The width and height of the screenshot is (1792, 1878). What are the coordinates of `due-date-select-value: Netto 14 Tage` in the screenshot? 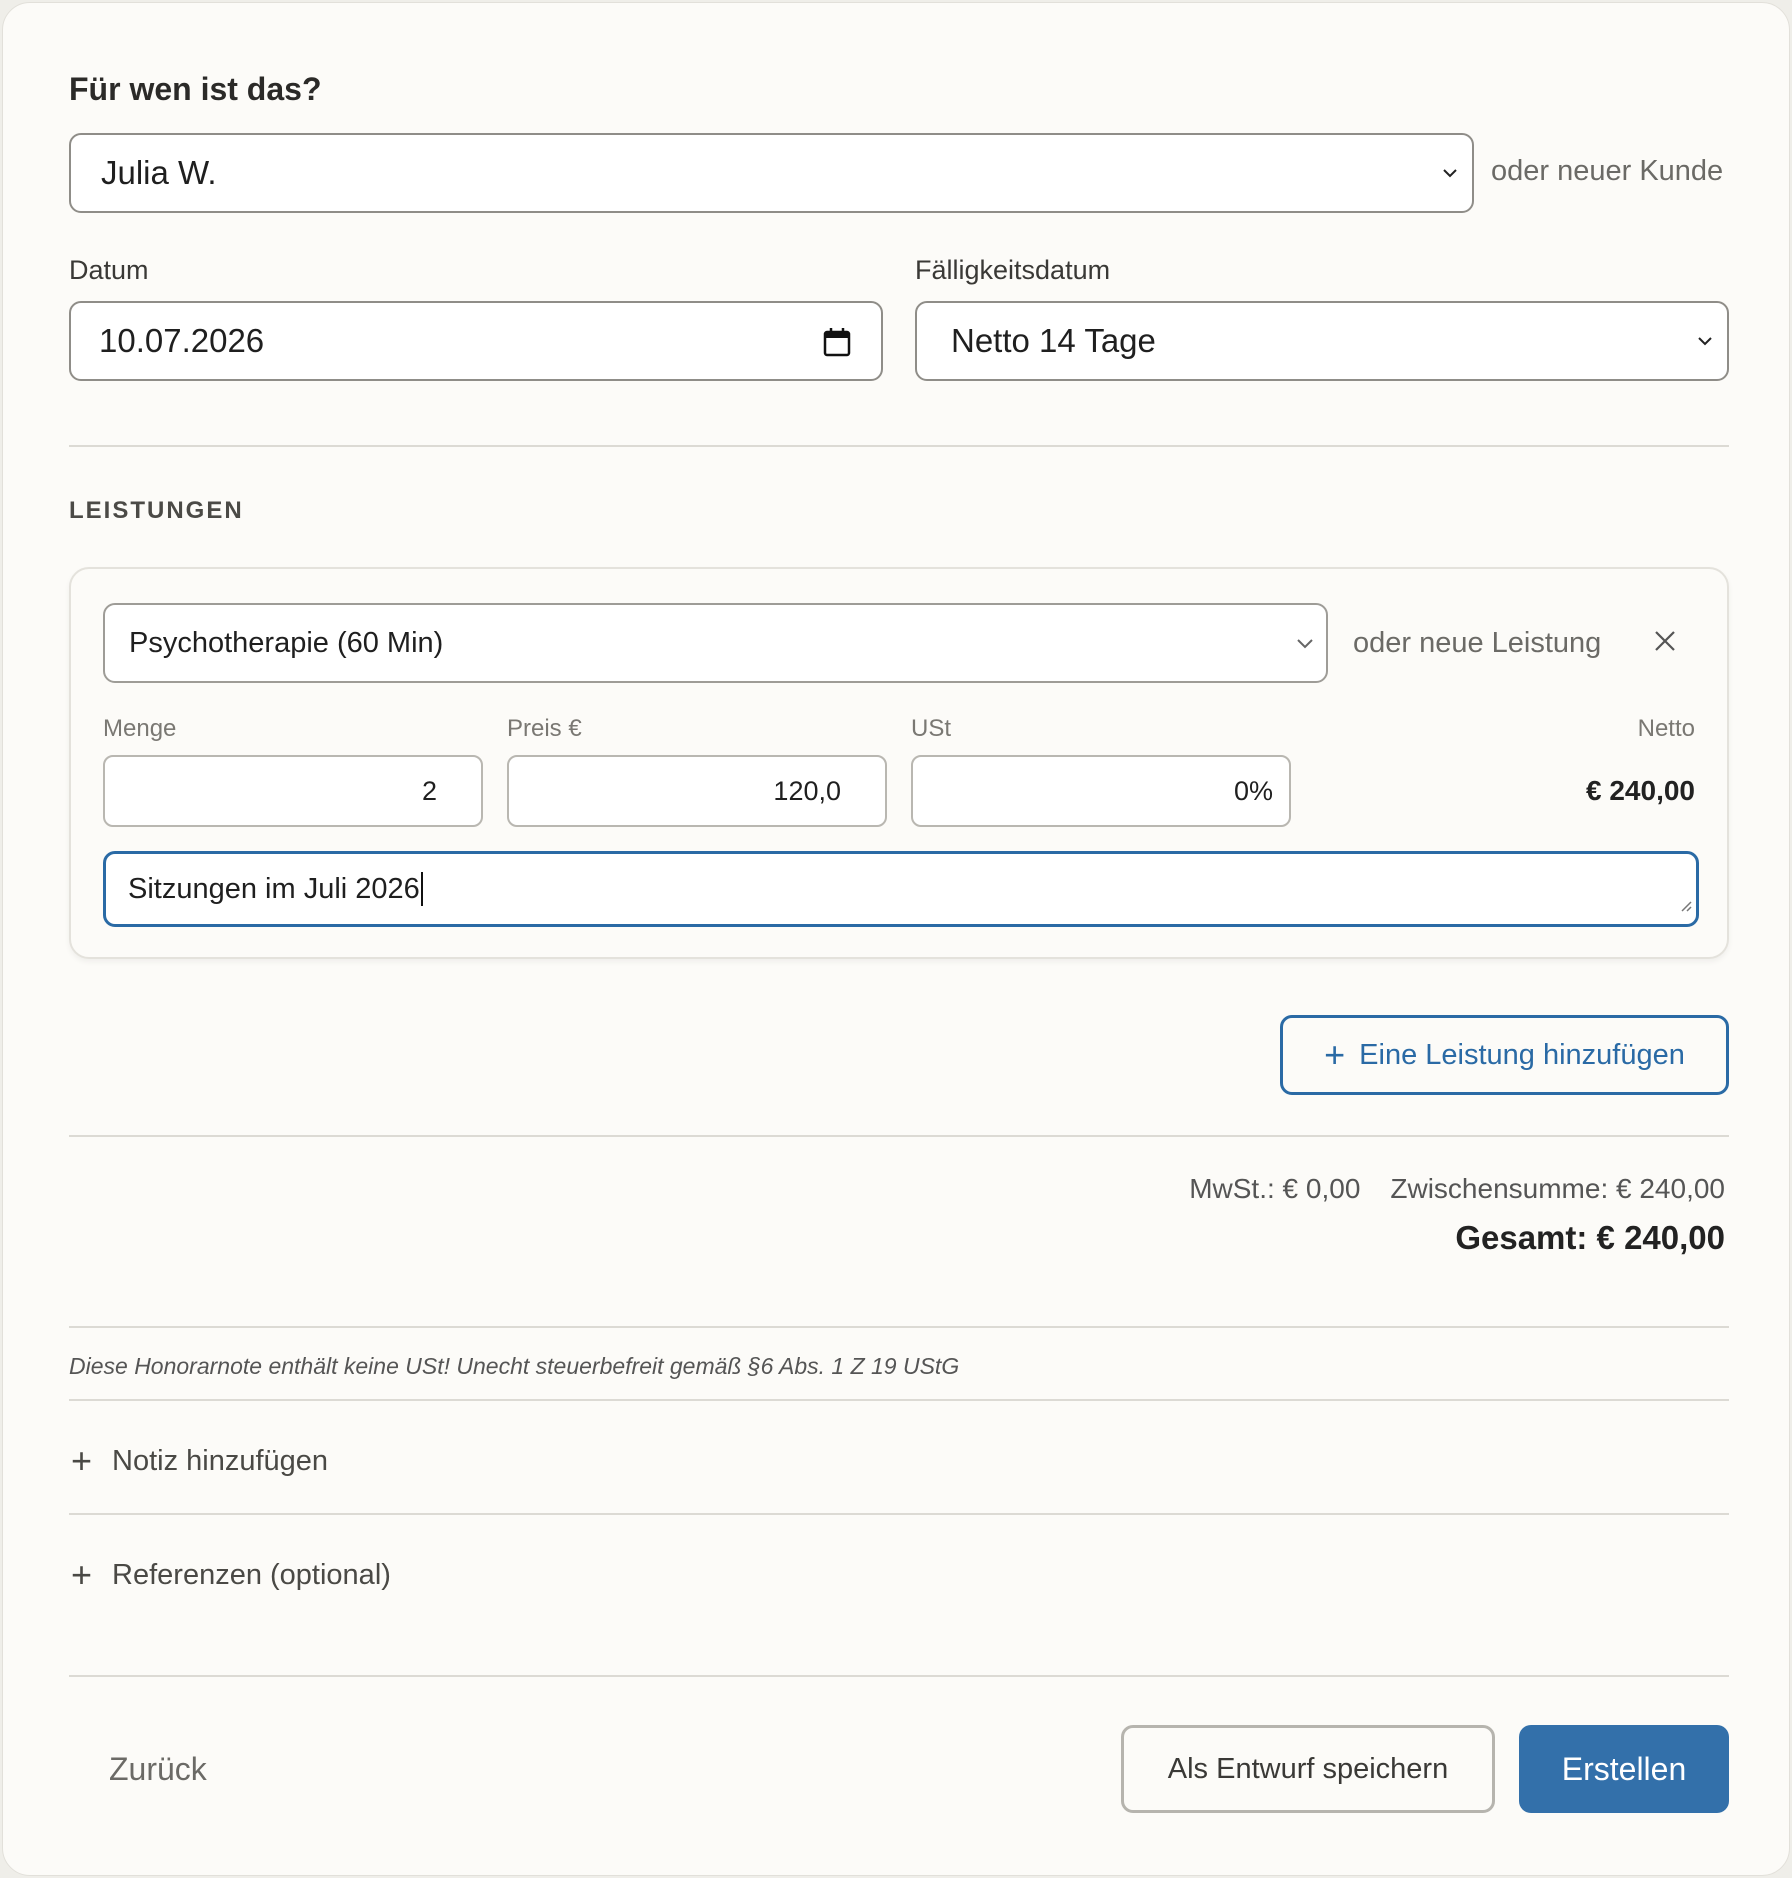 It's located at (1053, 340).